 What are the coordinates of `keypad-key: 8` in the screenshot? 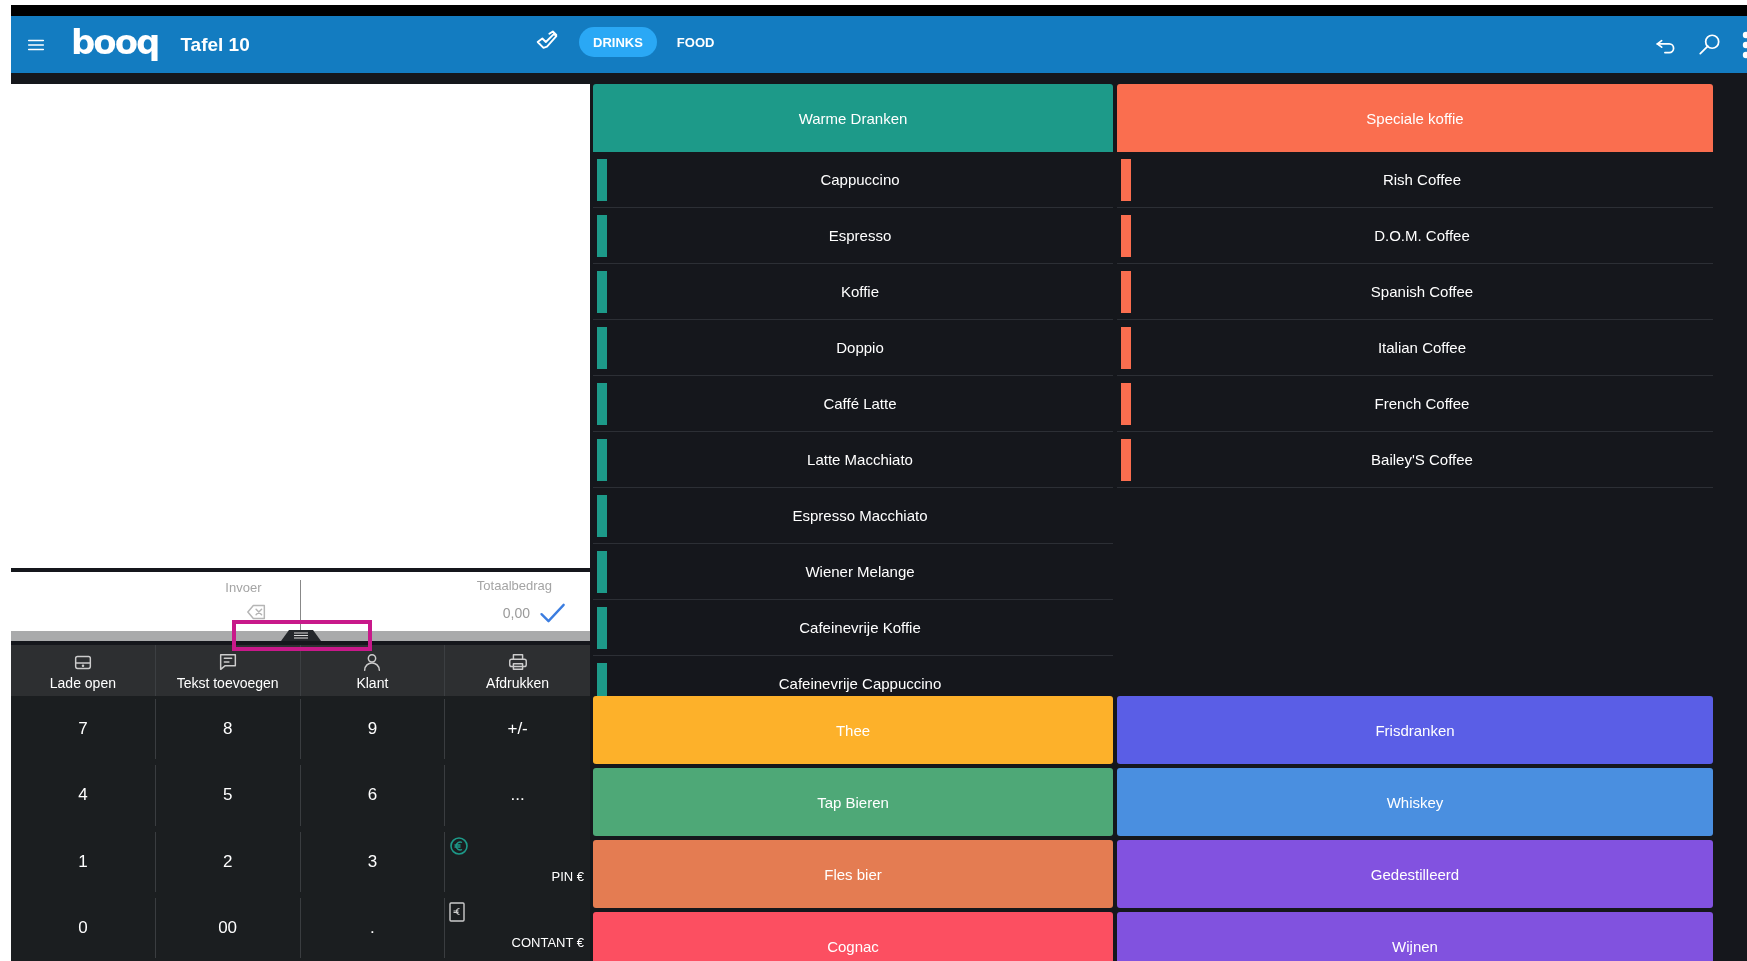 It's located at (228, 729).